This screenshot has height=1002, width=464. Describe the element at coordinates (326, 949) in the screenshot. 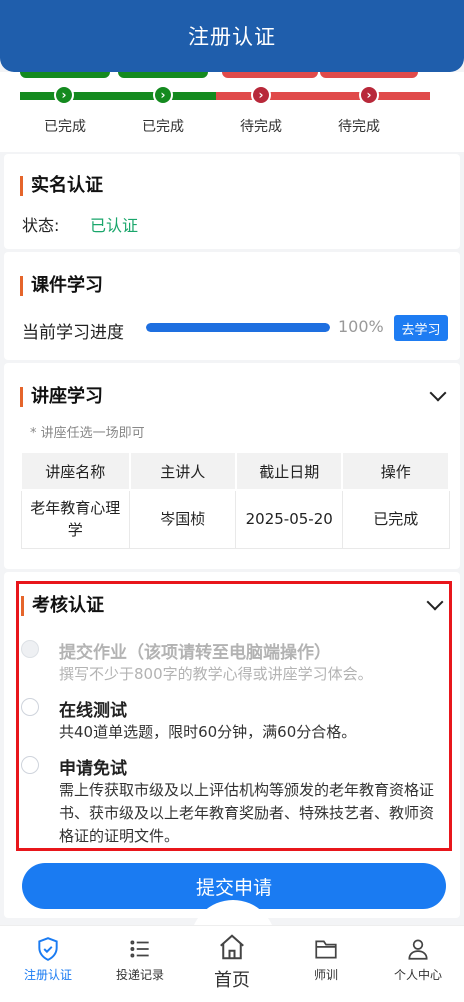

I see `folder-icon` at that location.